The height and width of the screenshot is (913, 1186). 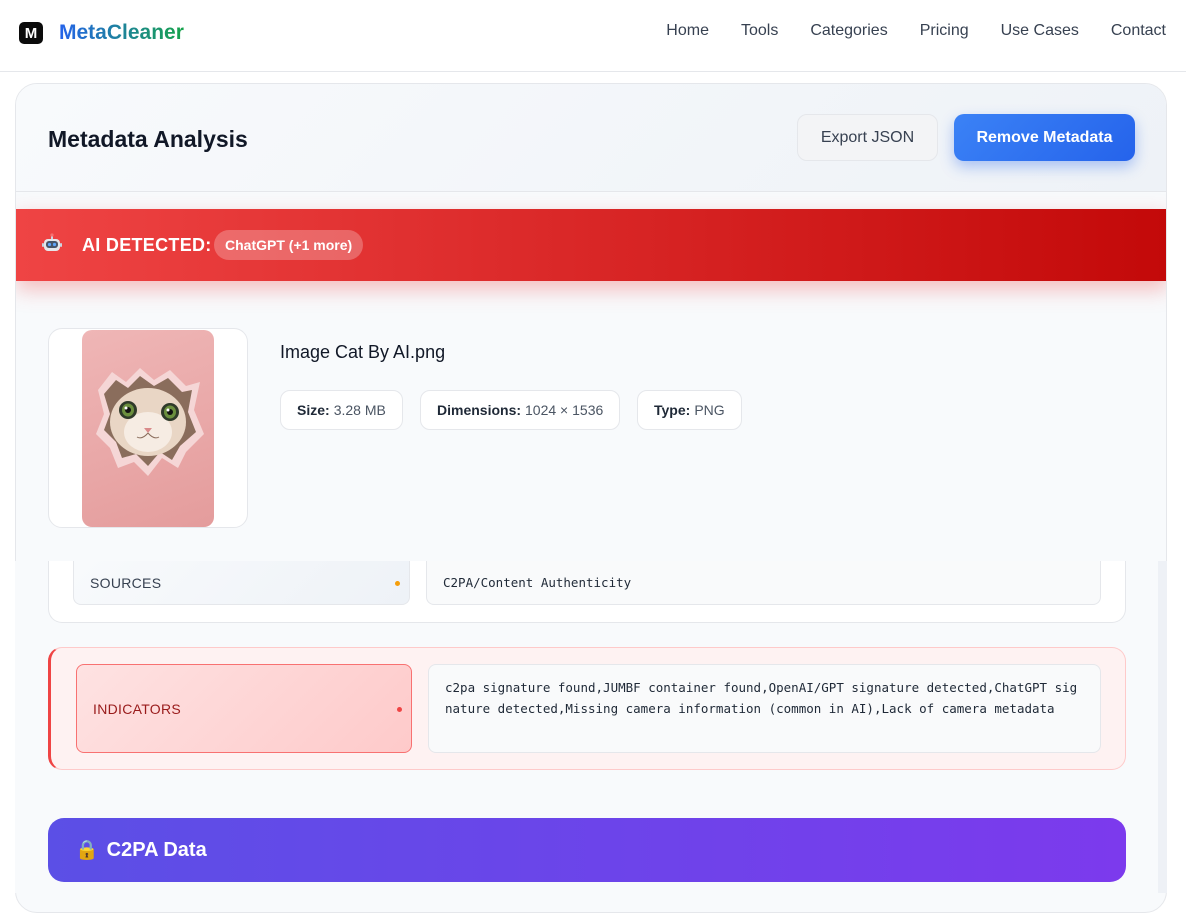 What do you see at coordinates (848, 31) in the screenshot?
I see `nav-link-categories: Categories` at bounding box center [848, 31].